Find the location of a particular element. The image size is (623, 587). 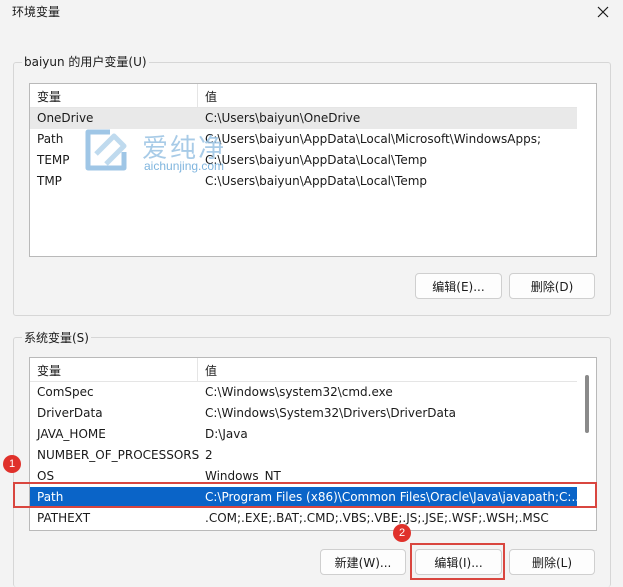

sys-var-row-java-home: JAVA_HOME D:\Java is located at coordinates (303, 434).